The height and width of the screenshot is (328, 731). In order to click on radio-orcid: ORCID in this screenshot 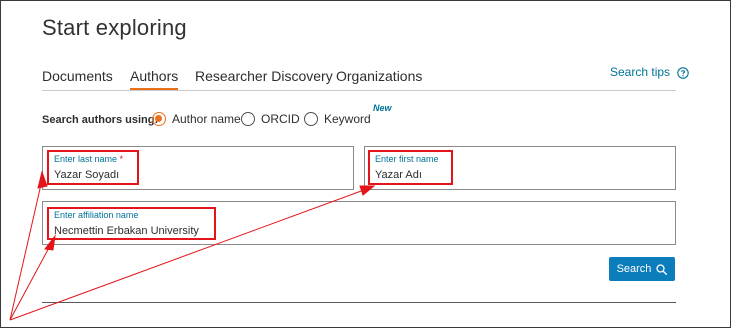, I will do `click(270, 119)`.